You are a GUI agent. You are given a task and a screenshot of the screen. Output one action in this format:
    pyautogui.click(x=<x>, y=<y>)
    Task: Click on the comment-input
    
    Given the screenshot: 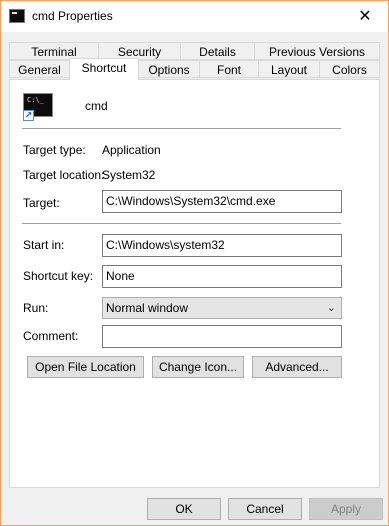 What is the action you would take?
    pyautogui.click(x=222, y=336)
    